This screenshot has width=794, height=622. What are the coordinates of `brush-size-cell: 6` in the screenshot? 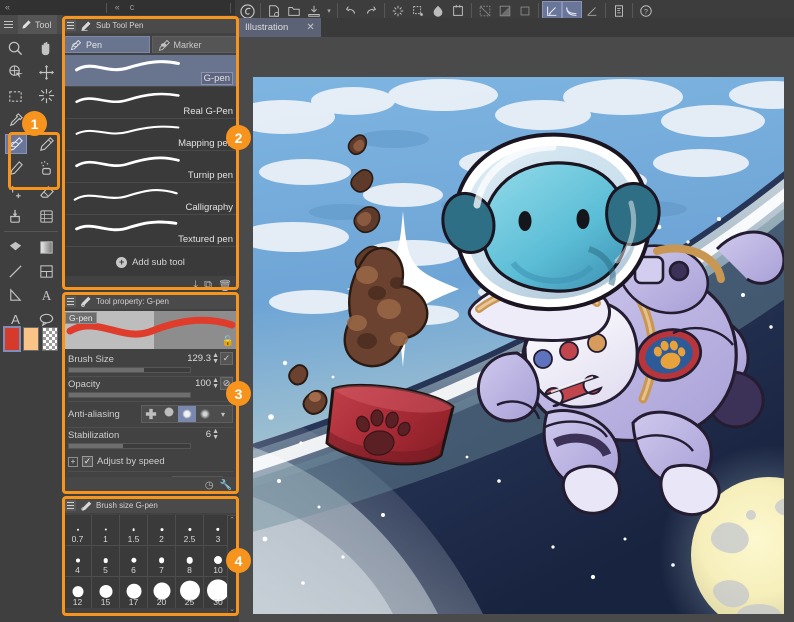 It's located at (134, 561).